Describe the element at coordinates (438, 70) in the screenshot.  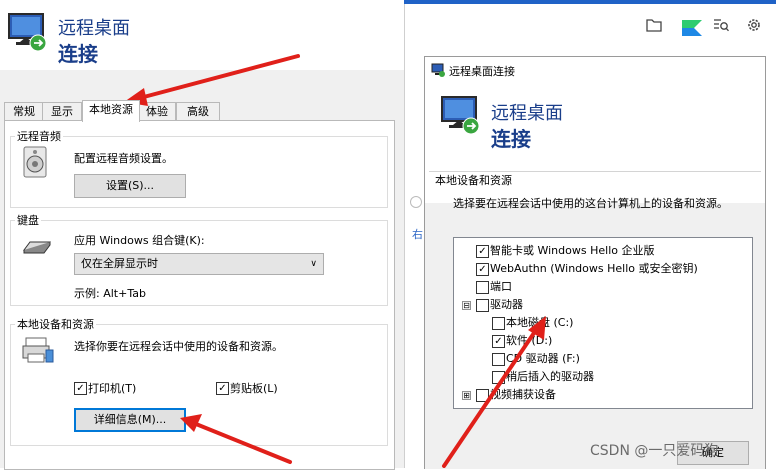
I see `rdp-small-icon` at that location.